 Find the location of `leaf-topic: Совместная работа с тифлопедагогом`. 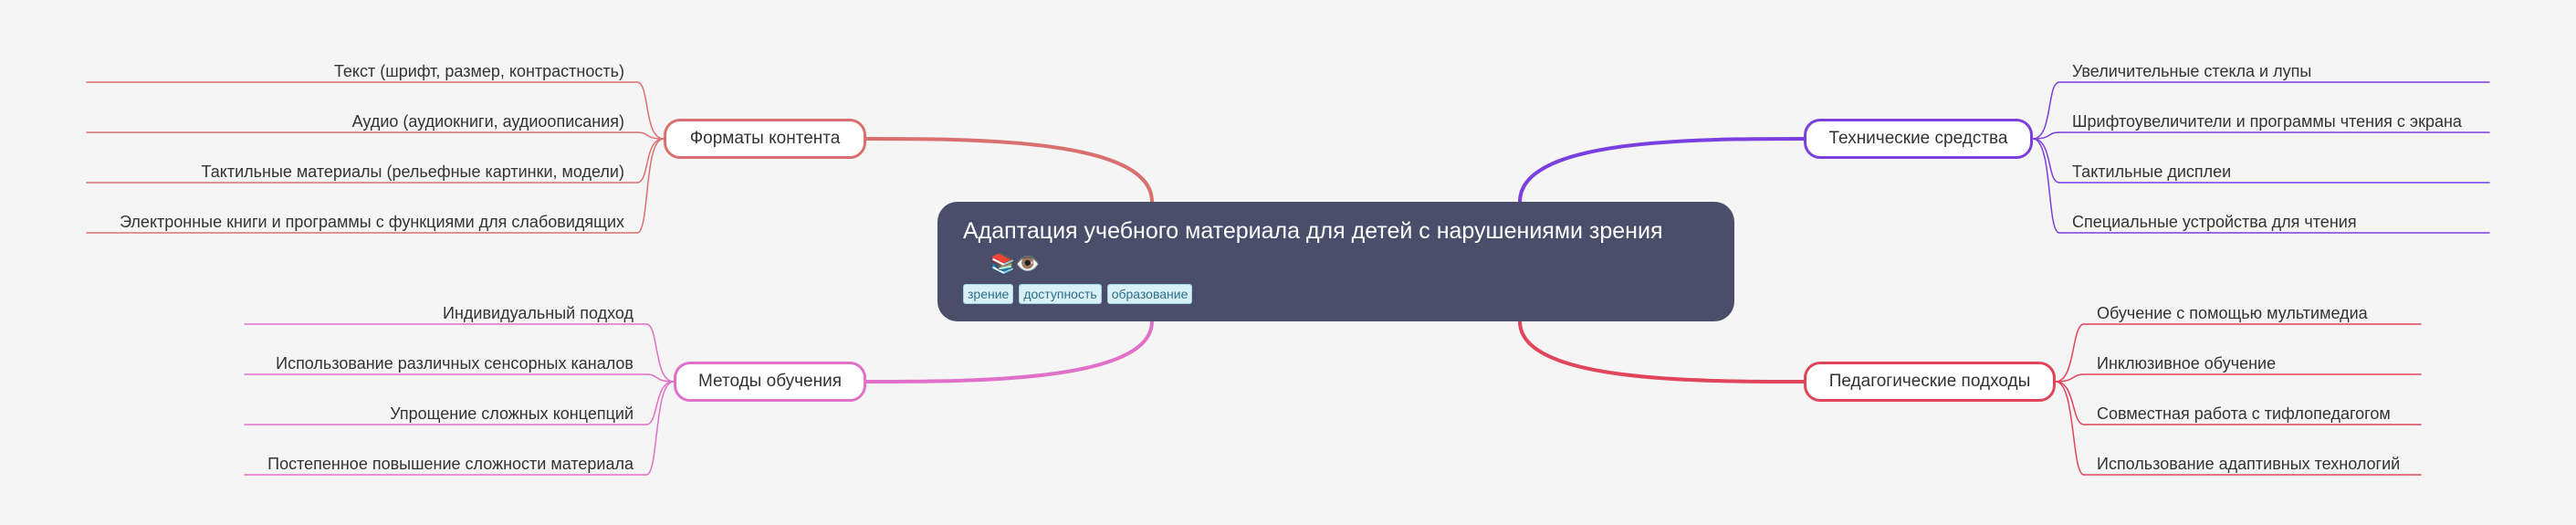

leaf-topic: Совместная работа с тифлопедагогом is located at coordinates (2244, 414).